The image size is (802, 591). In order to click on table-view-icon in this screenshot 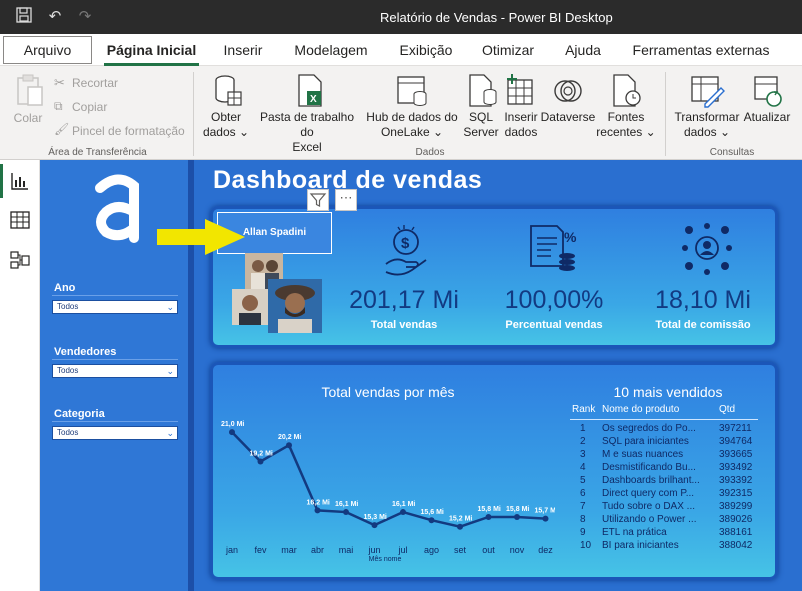, I will do `click(20, 220)`.